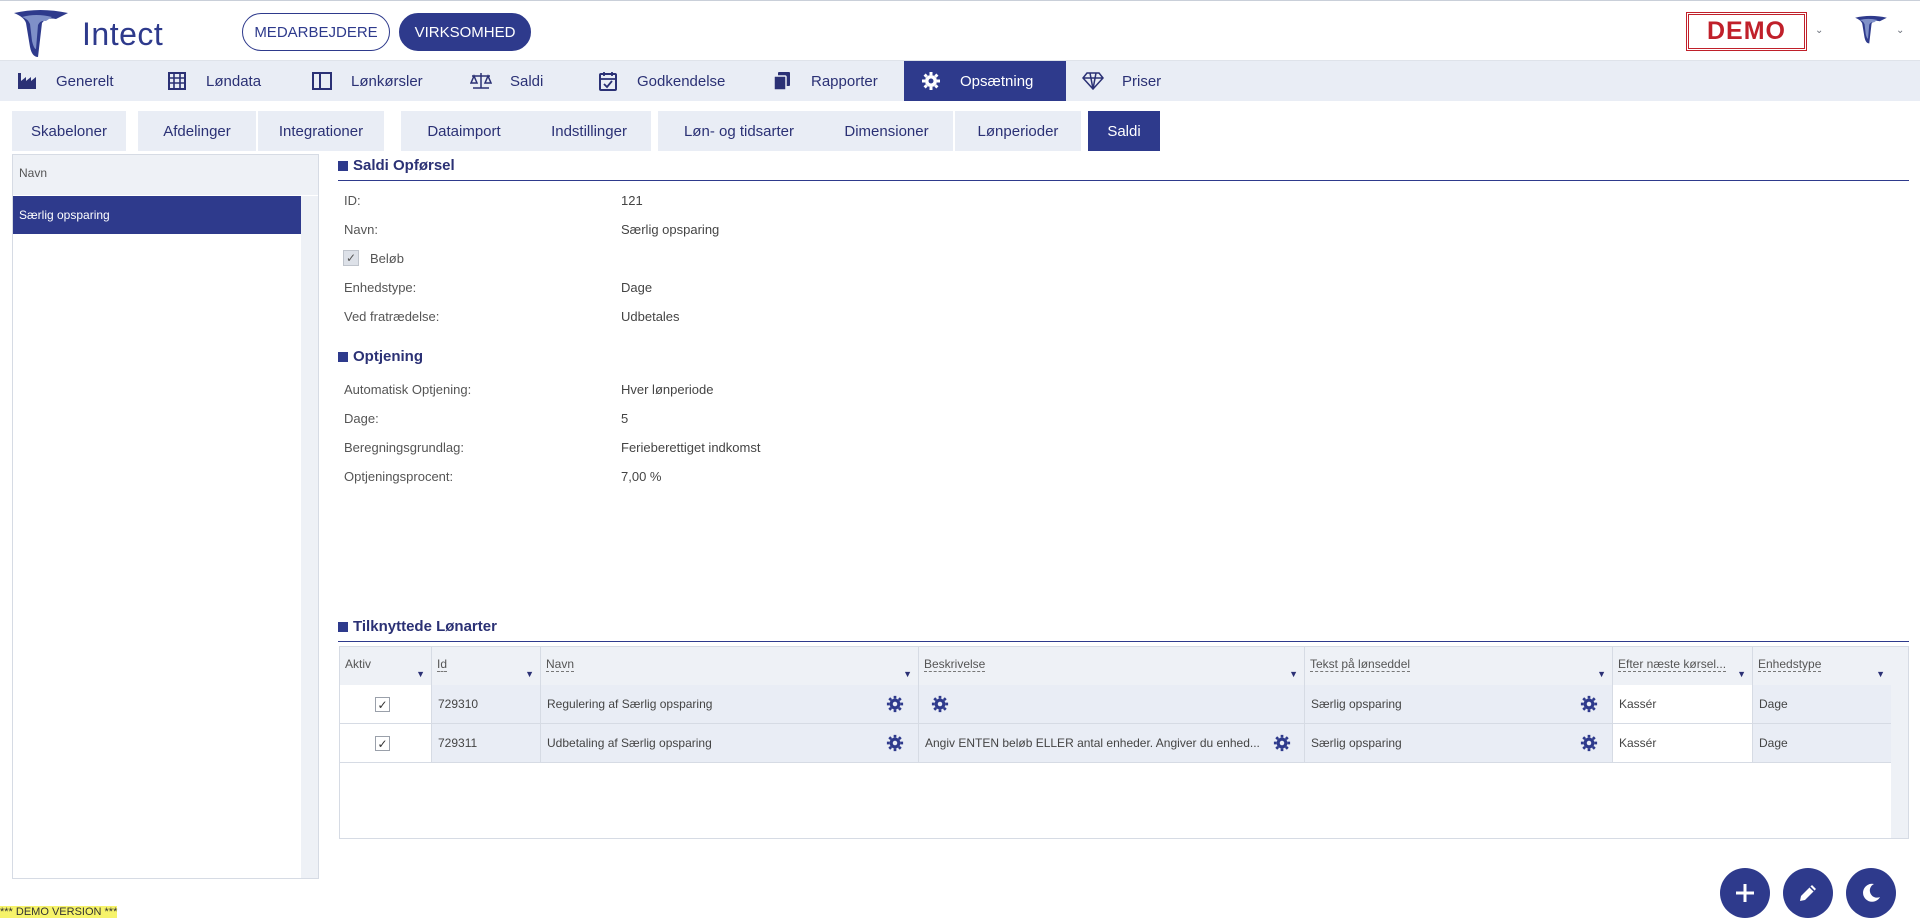 The image size is (1920, 918). What do you see at coordinates (608, 81) in the screenshot?
I see `calendar-check-icon` at bounding box center [608, 81].